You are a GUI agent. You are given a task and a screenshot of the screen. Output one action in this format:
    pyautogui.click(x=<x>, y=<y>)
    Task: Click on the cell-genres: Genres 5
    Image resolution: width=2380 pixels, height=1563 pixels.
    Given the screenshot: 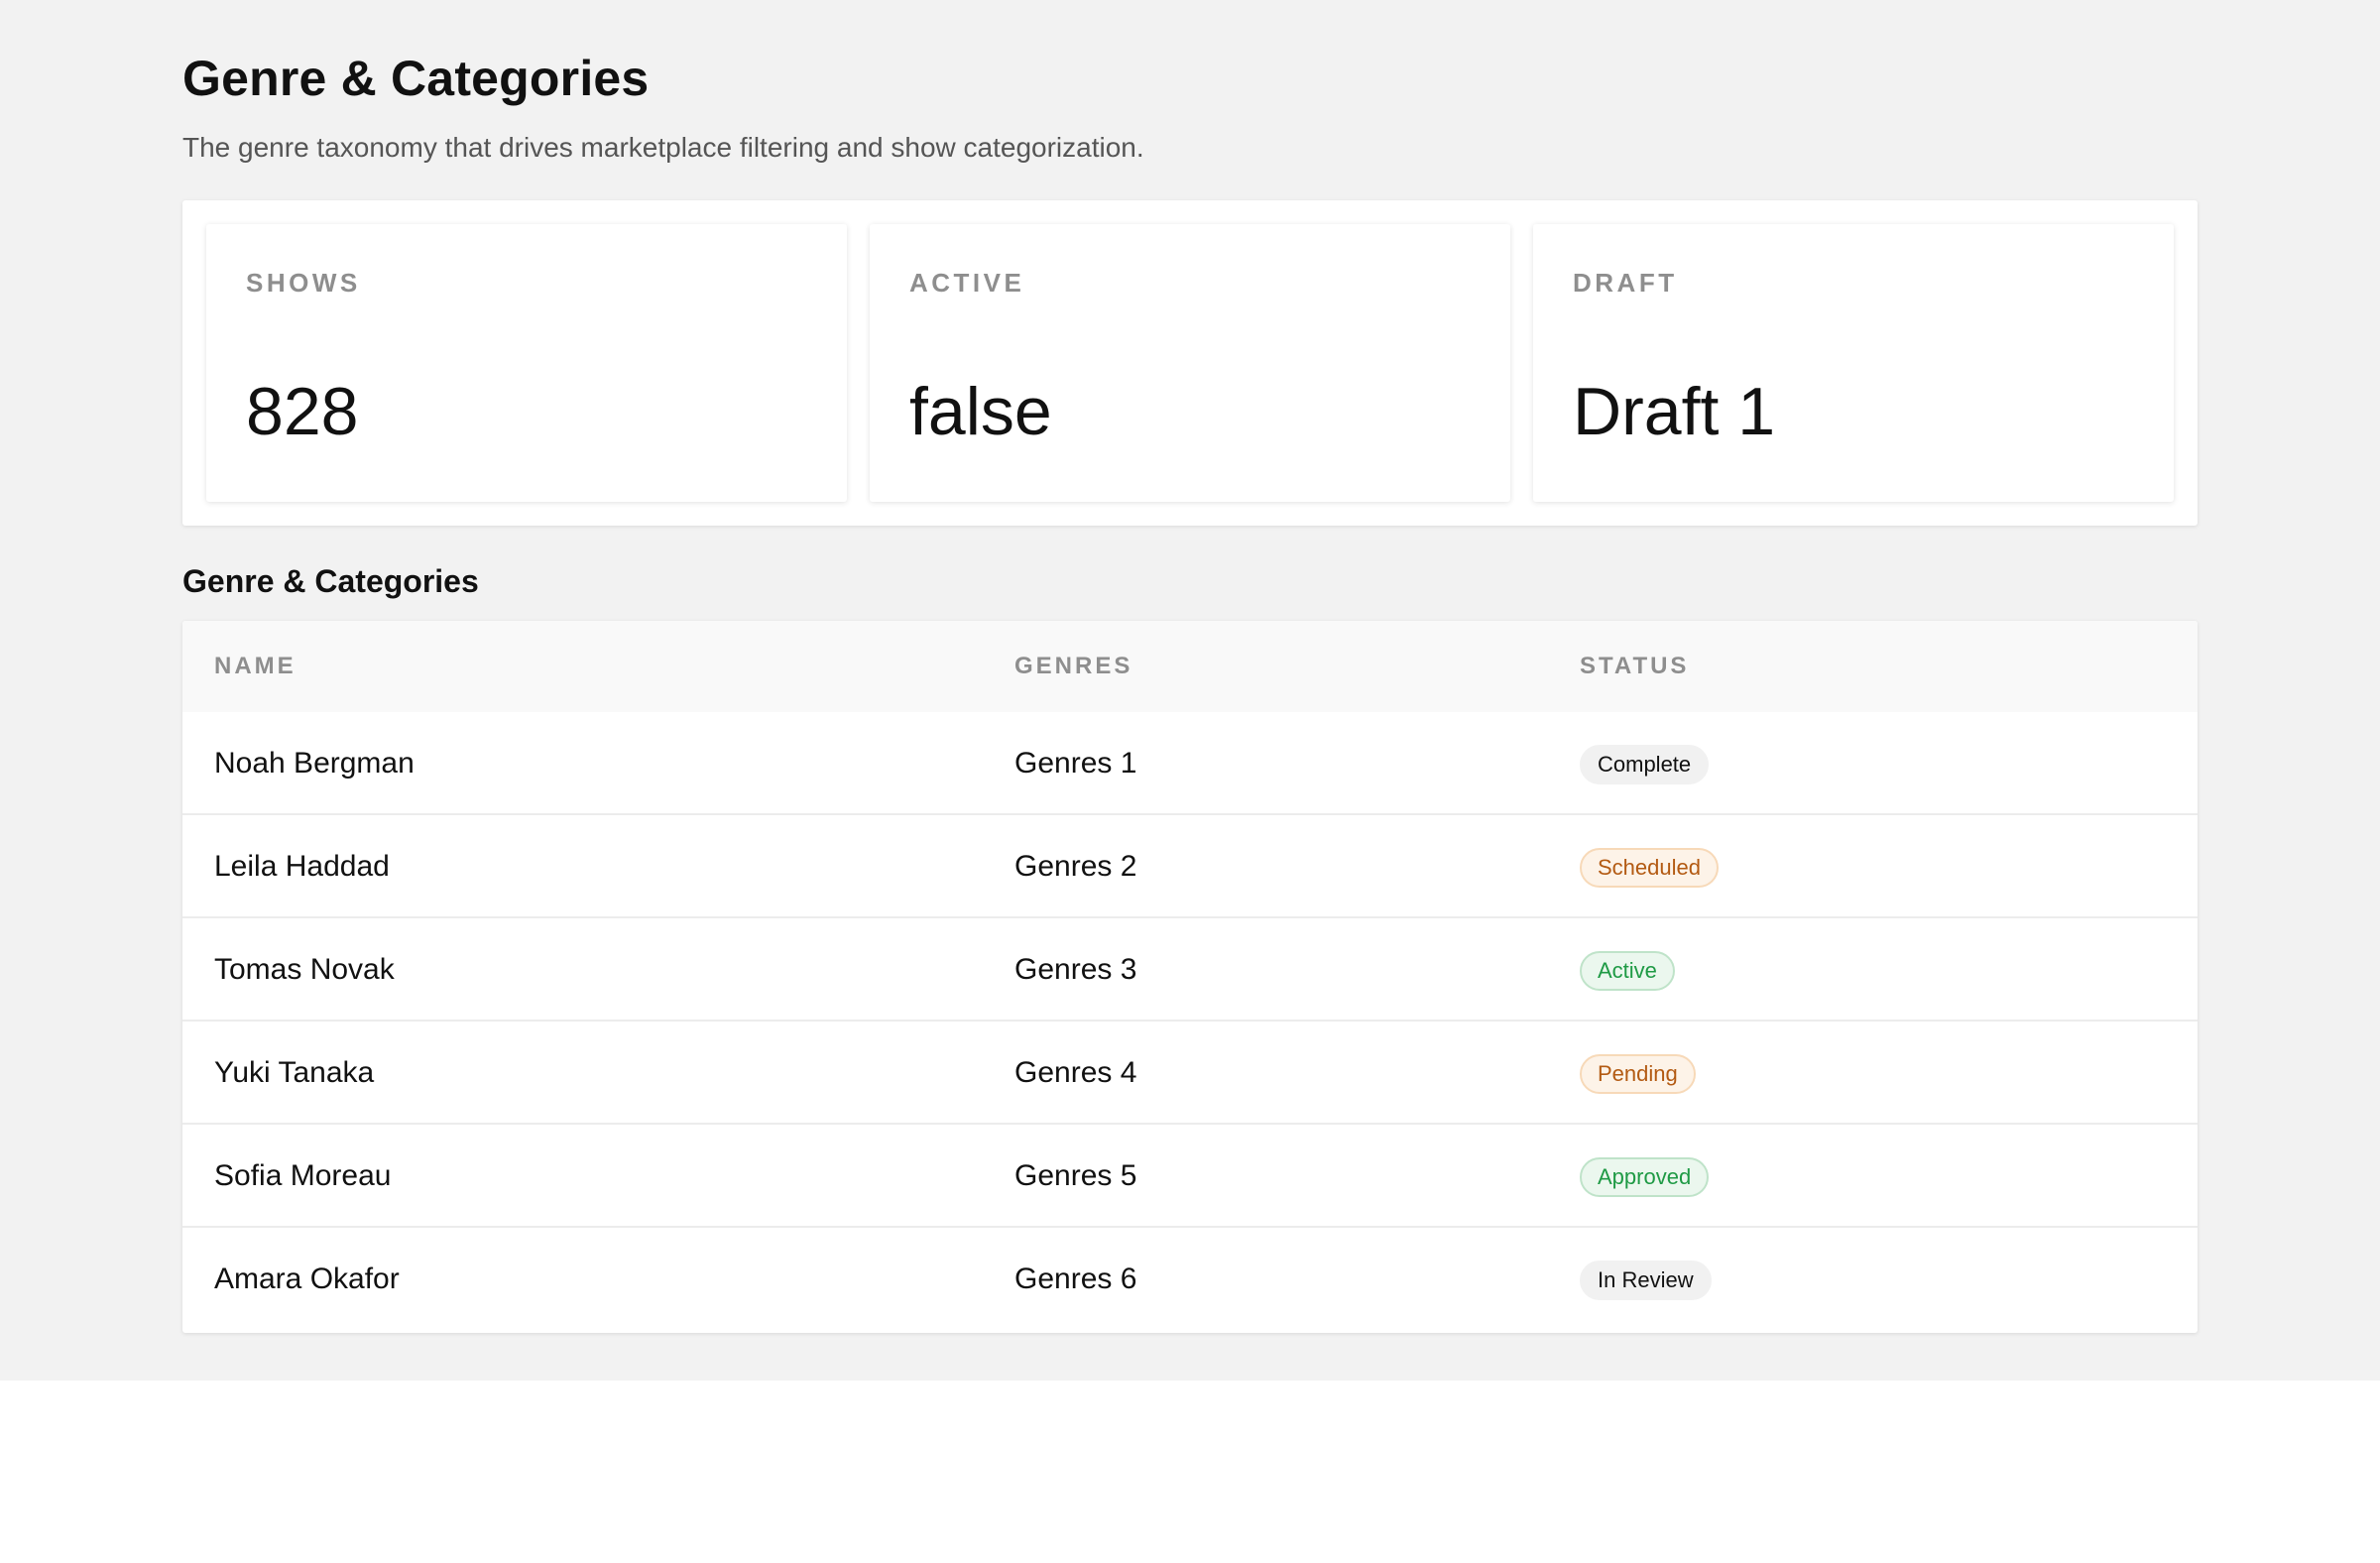 What is the action you would take?
    pyautogui.click(x=1075, y=1175)
    